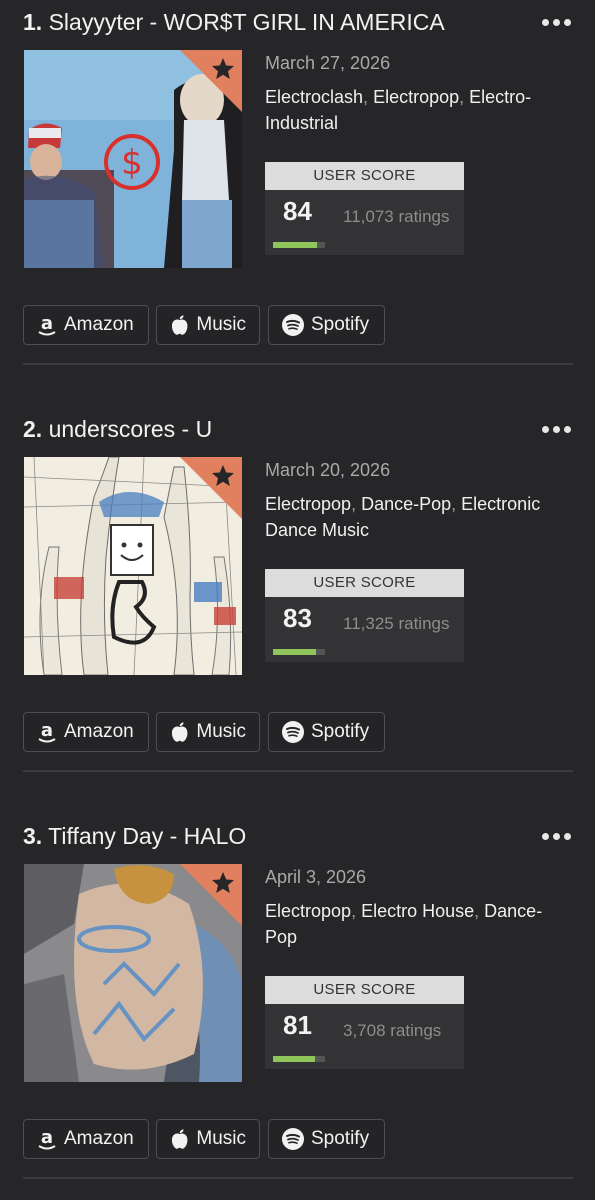 Image resolution: width=595 pixels, height=1200 pixels. I want to click on user-score-box: USER SCORE 83 11,325 ratings, so click(364, 615).